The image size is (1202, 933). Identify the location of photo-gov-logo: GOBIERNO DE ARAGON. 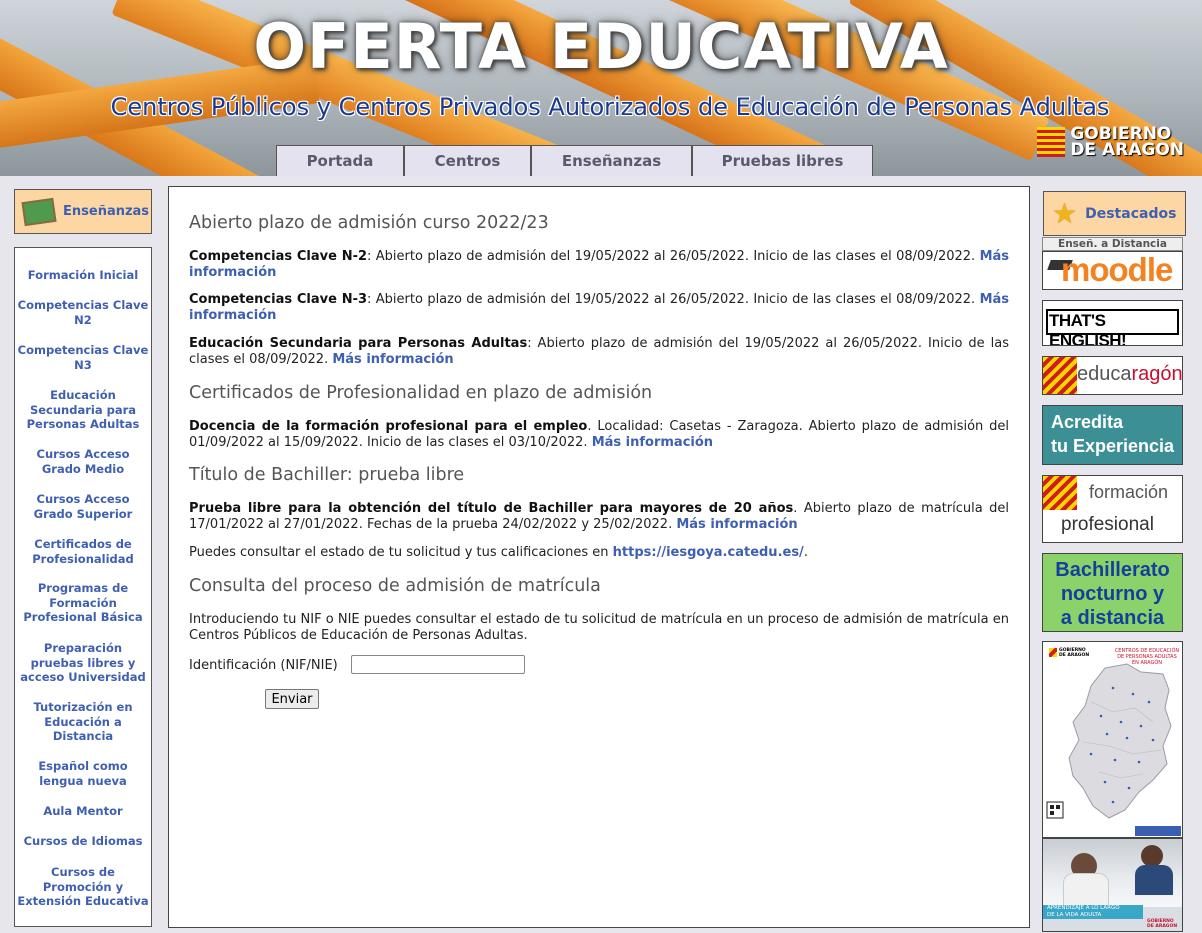
(1162, 924).